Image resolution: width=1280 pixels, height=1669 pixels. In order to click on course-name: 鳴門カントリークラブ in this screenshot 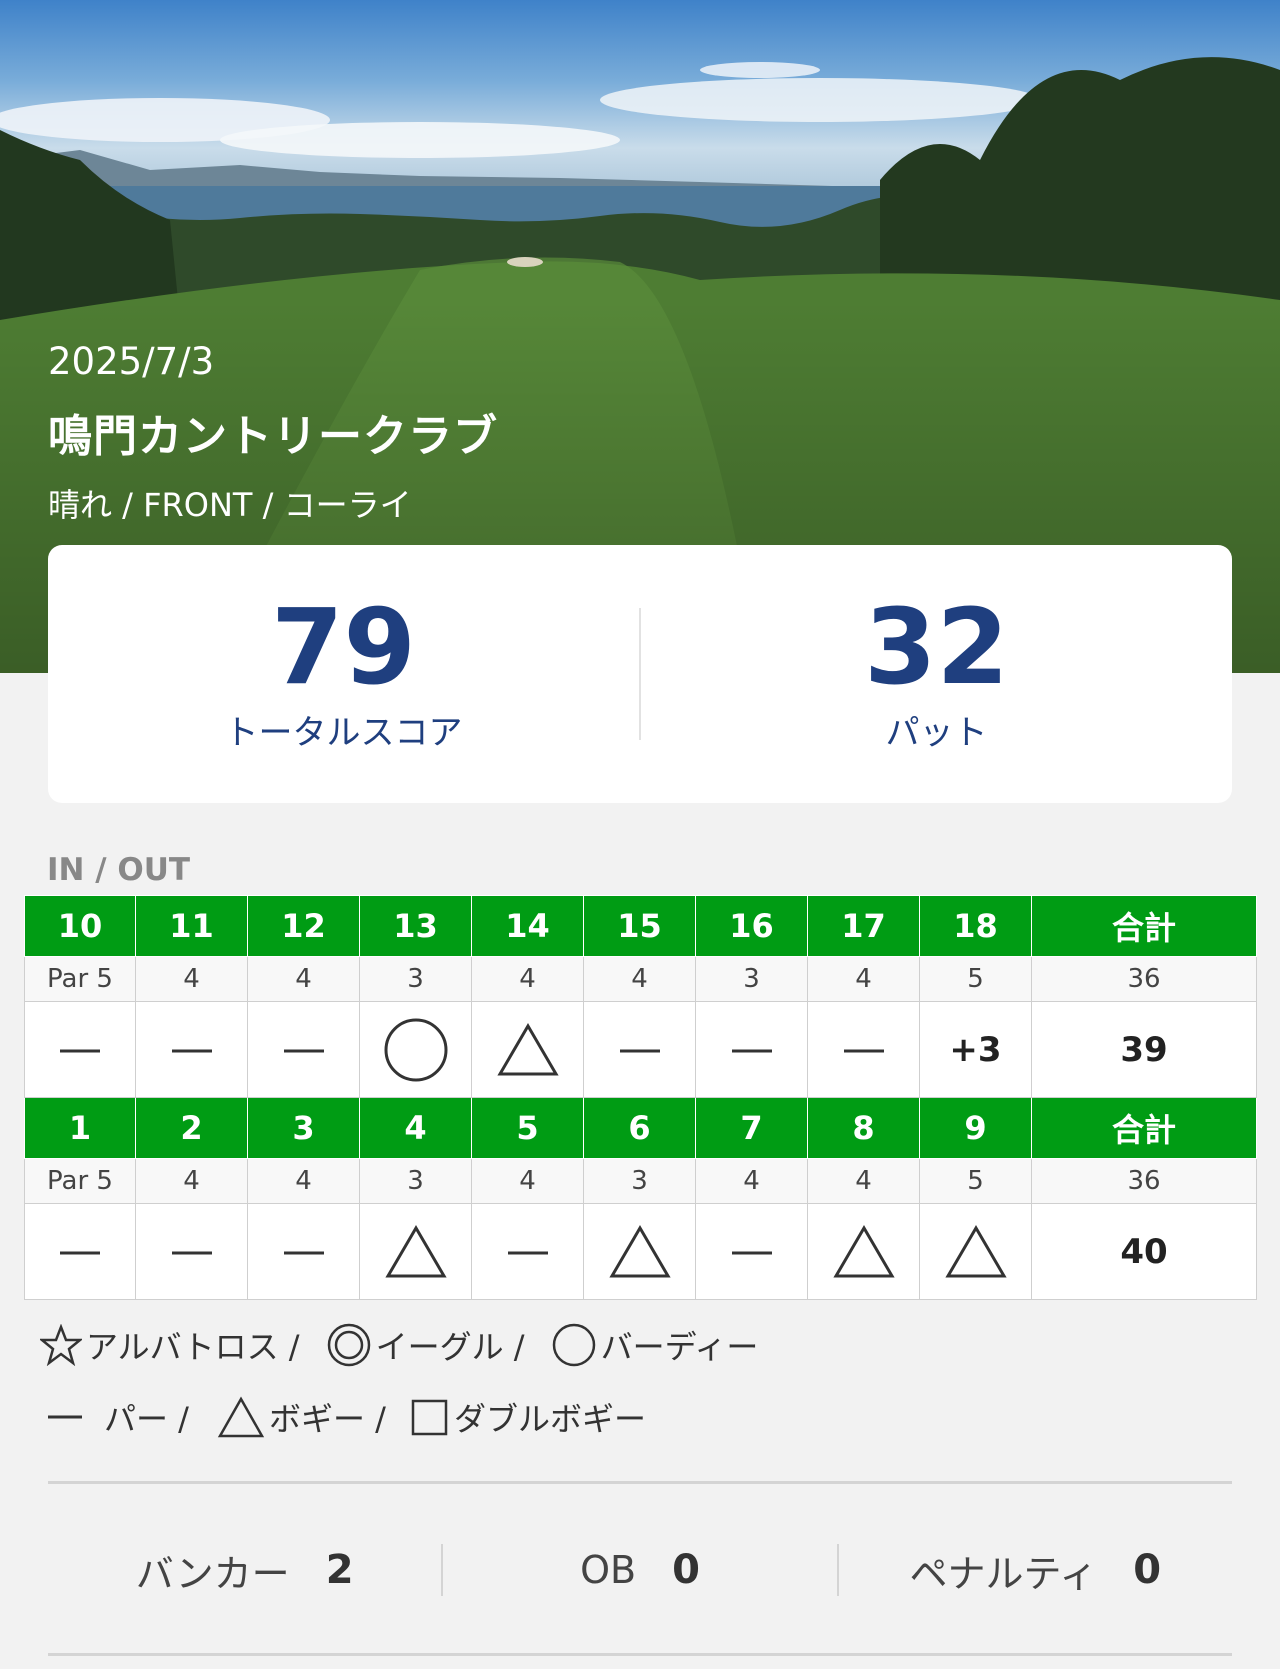, I will do `click(273, 436)`.